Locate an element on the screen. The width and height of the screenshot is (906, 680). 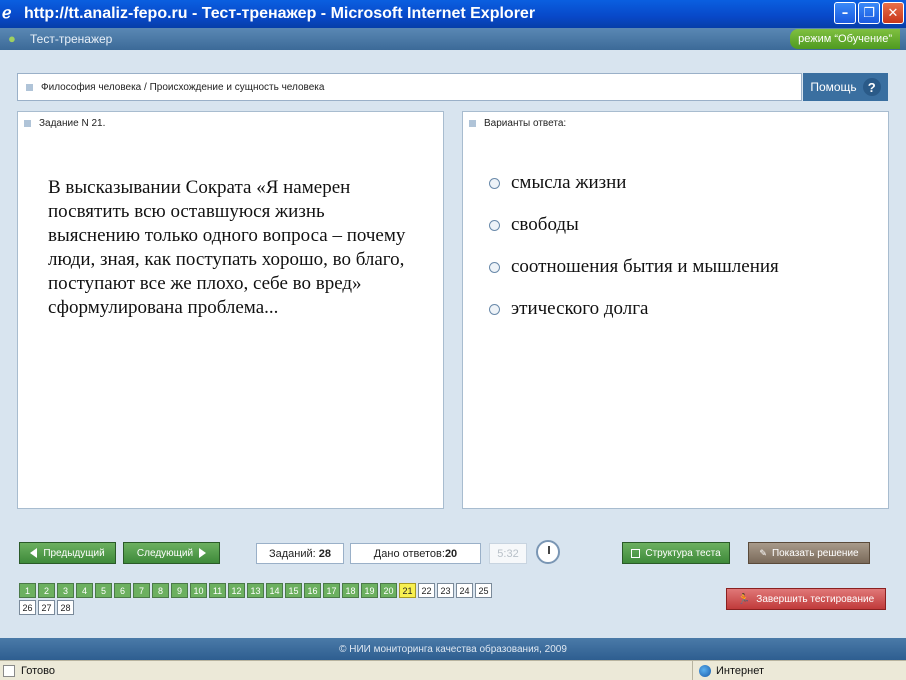
book-icon: ✎ is located at coordinates (763, 552).